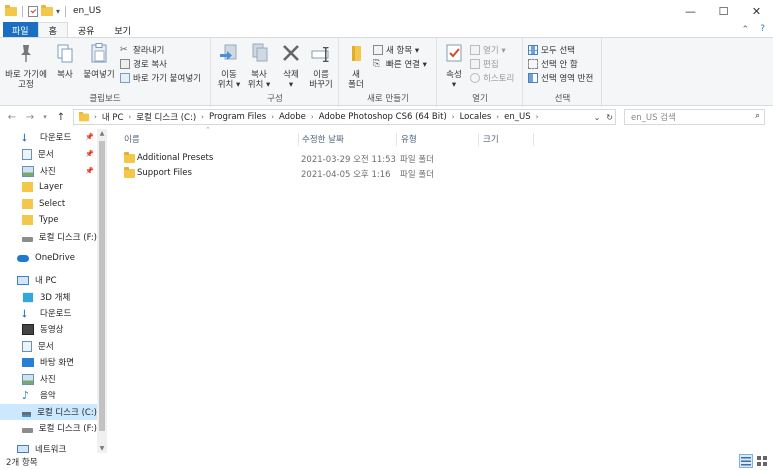 The image size is (773, 470). What do you see at coordinates (143, 64) in the screenshot?
I see `copy-path-button: 경로 복사` at bounding box center [143, 64].